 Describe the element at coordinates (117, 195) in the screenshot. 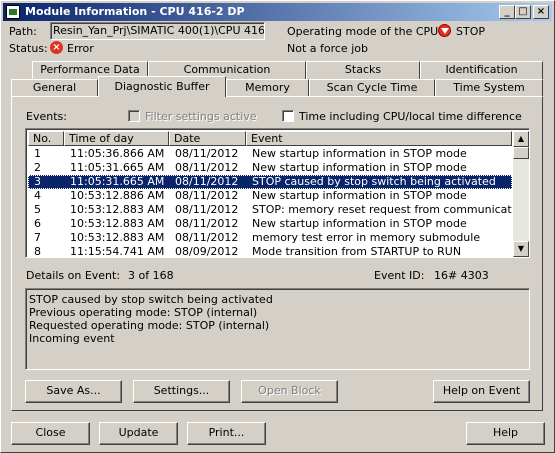

I see `cell-time: 10:53:12.886 AM` at that location.